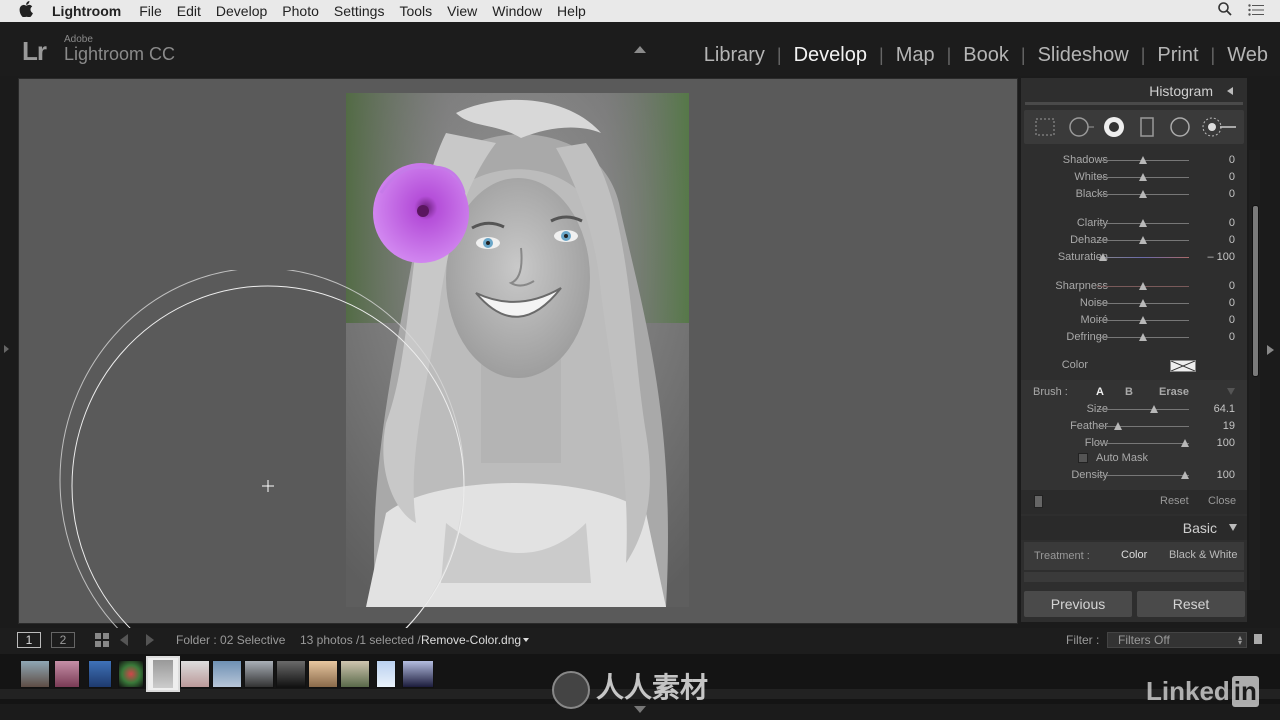  Describe the element at coordinates (1219, 127) in the screenshot. I see `adjustment-brush-icon` at that location.